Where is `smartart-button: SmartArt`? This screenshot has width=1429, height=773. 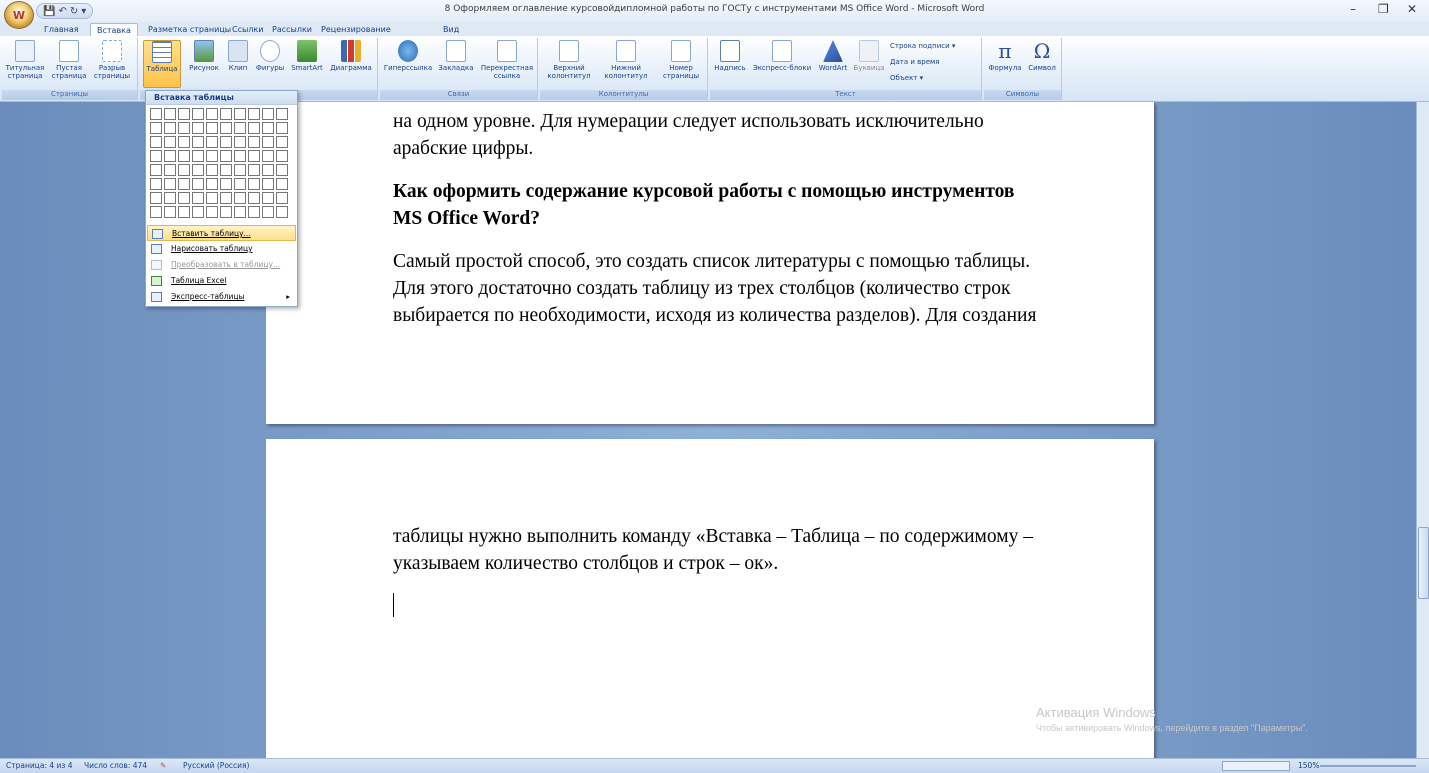
smartart-button: SmartArt is located at coordinates (307, 56).